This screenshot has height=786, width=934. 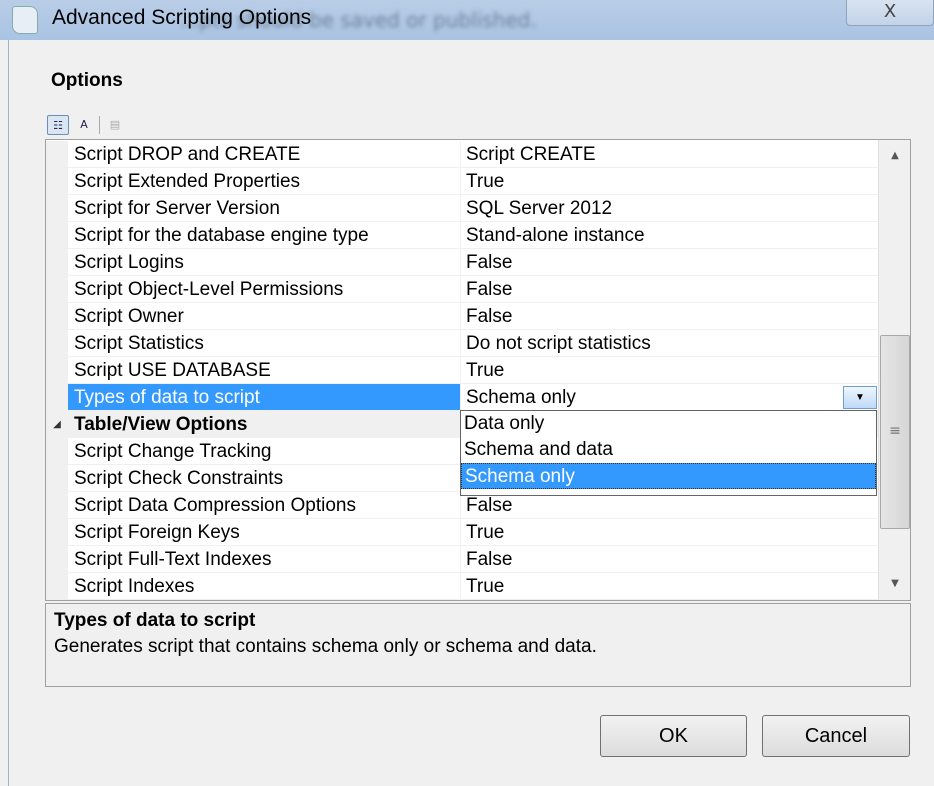 I want to click on property-name: Script Check Constraints, so click(x=264, y=478).